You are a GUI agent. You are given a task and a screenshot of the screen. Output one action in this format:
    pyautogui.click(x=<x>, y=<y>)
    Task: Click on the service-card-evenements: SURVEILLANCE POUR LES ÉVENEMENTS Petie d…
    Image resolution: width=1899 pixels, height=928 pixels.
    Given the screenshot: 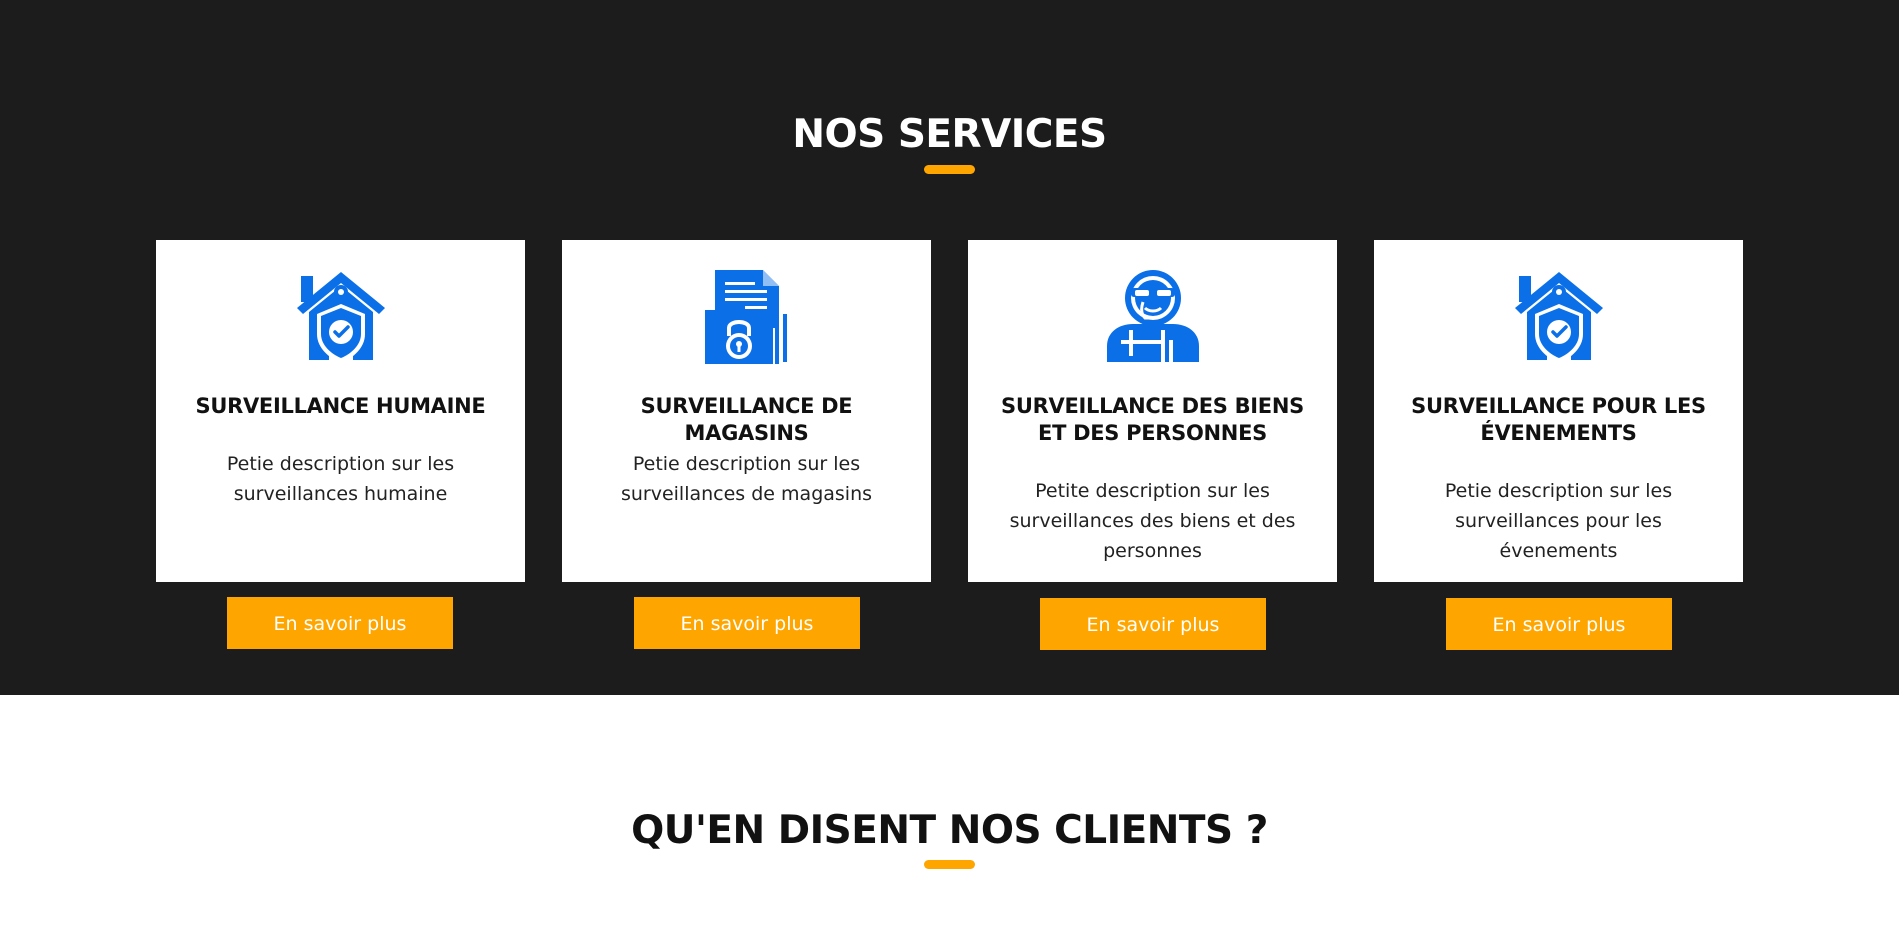 What is the action you would take?
    pyautogui.click(x=1558, y=411)
    